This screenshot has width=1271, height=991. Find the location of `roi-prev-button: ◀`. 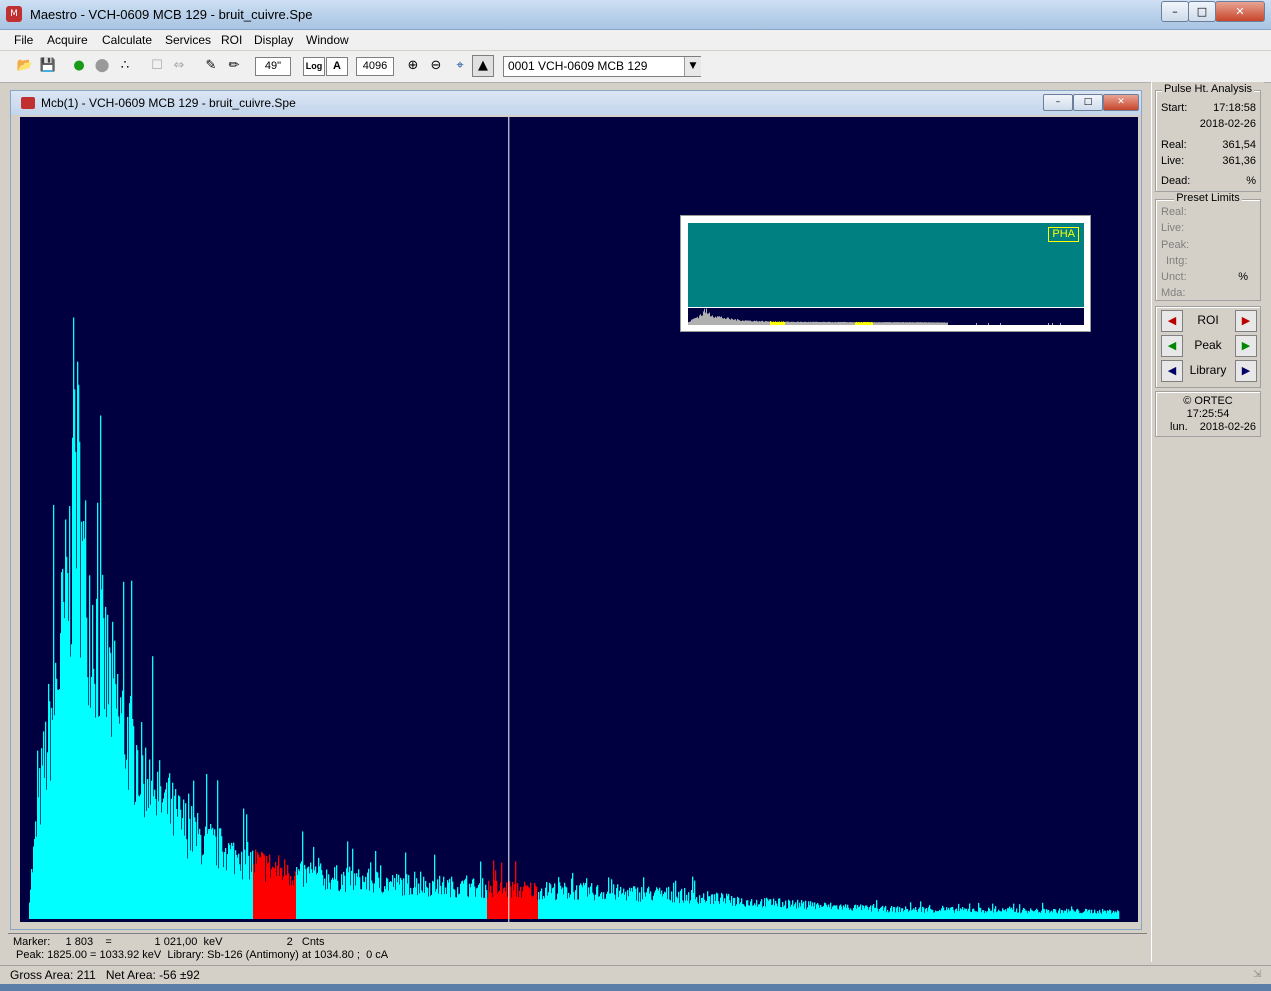

roi-prev-button: ◀ is located at coordinates (1172, 321).